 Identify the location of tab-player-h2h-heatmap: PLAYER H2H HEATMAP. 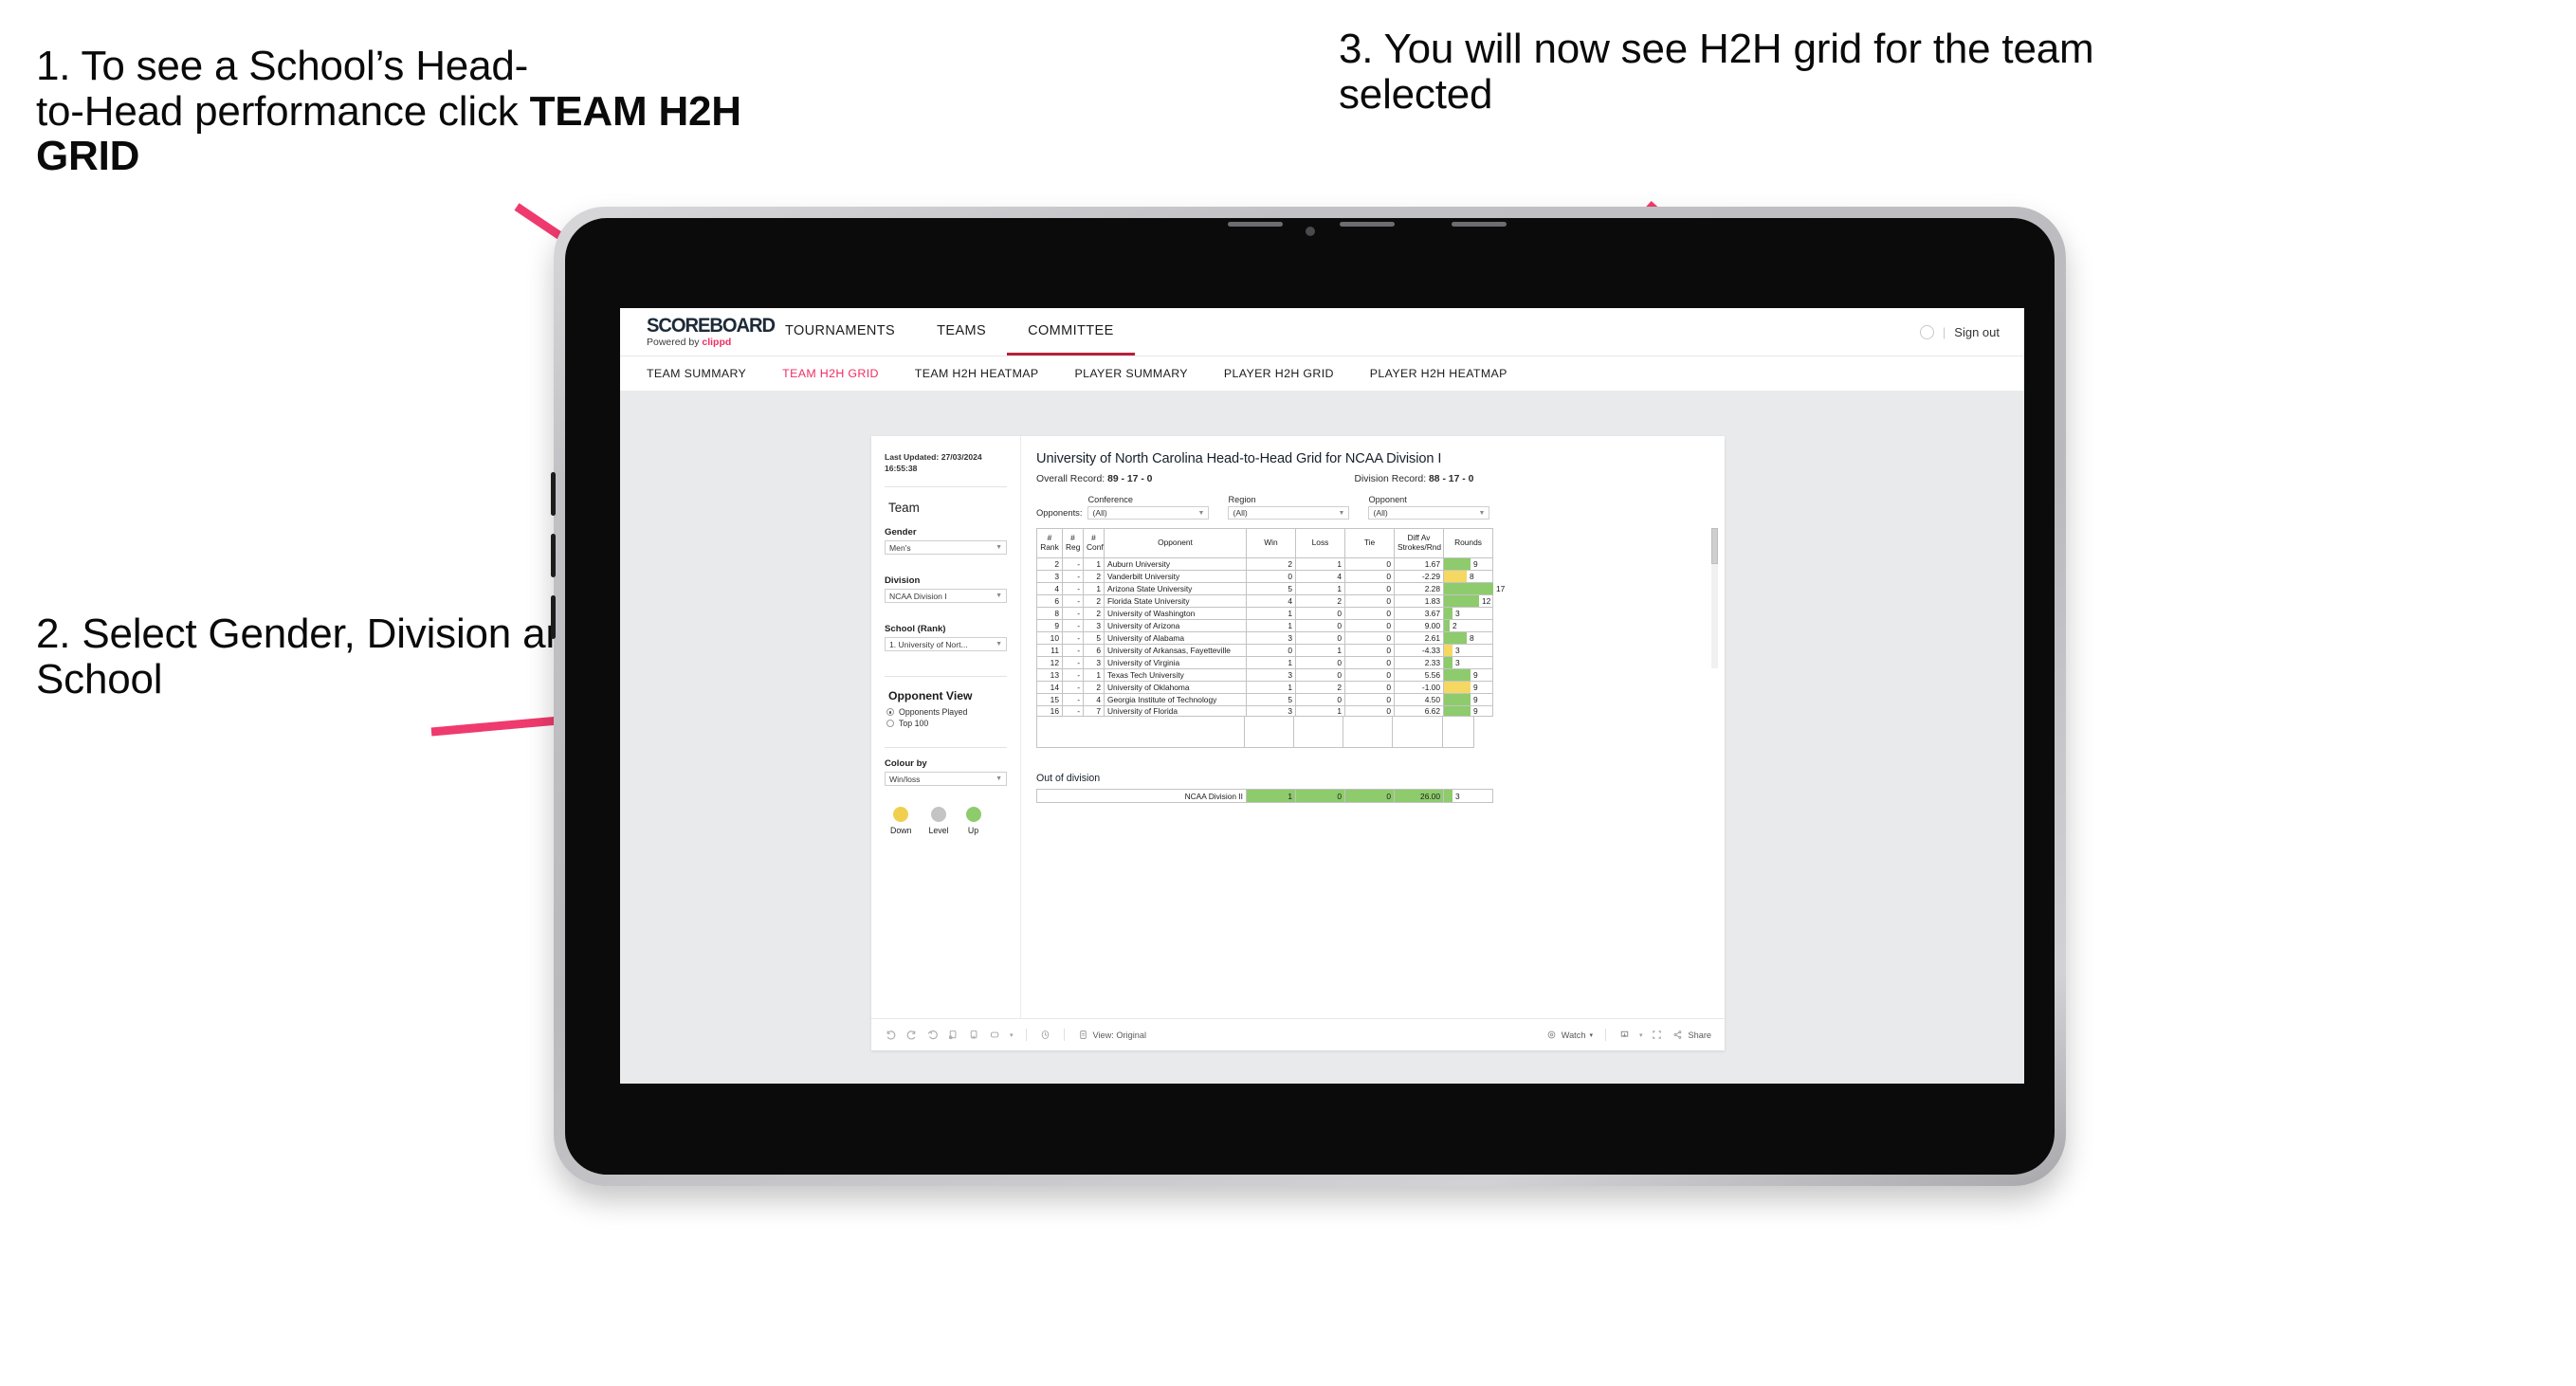
(1439, 373).